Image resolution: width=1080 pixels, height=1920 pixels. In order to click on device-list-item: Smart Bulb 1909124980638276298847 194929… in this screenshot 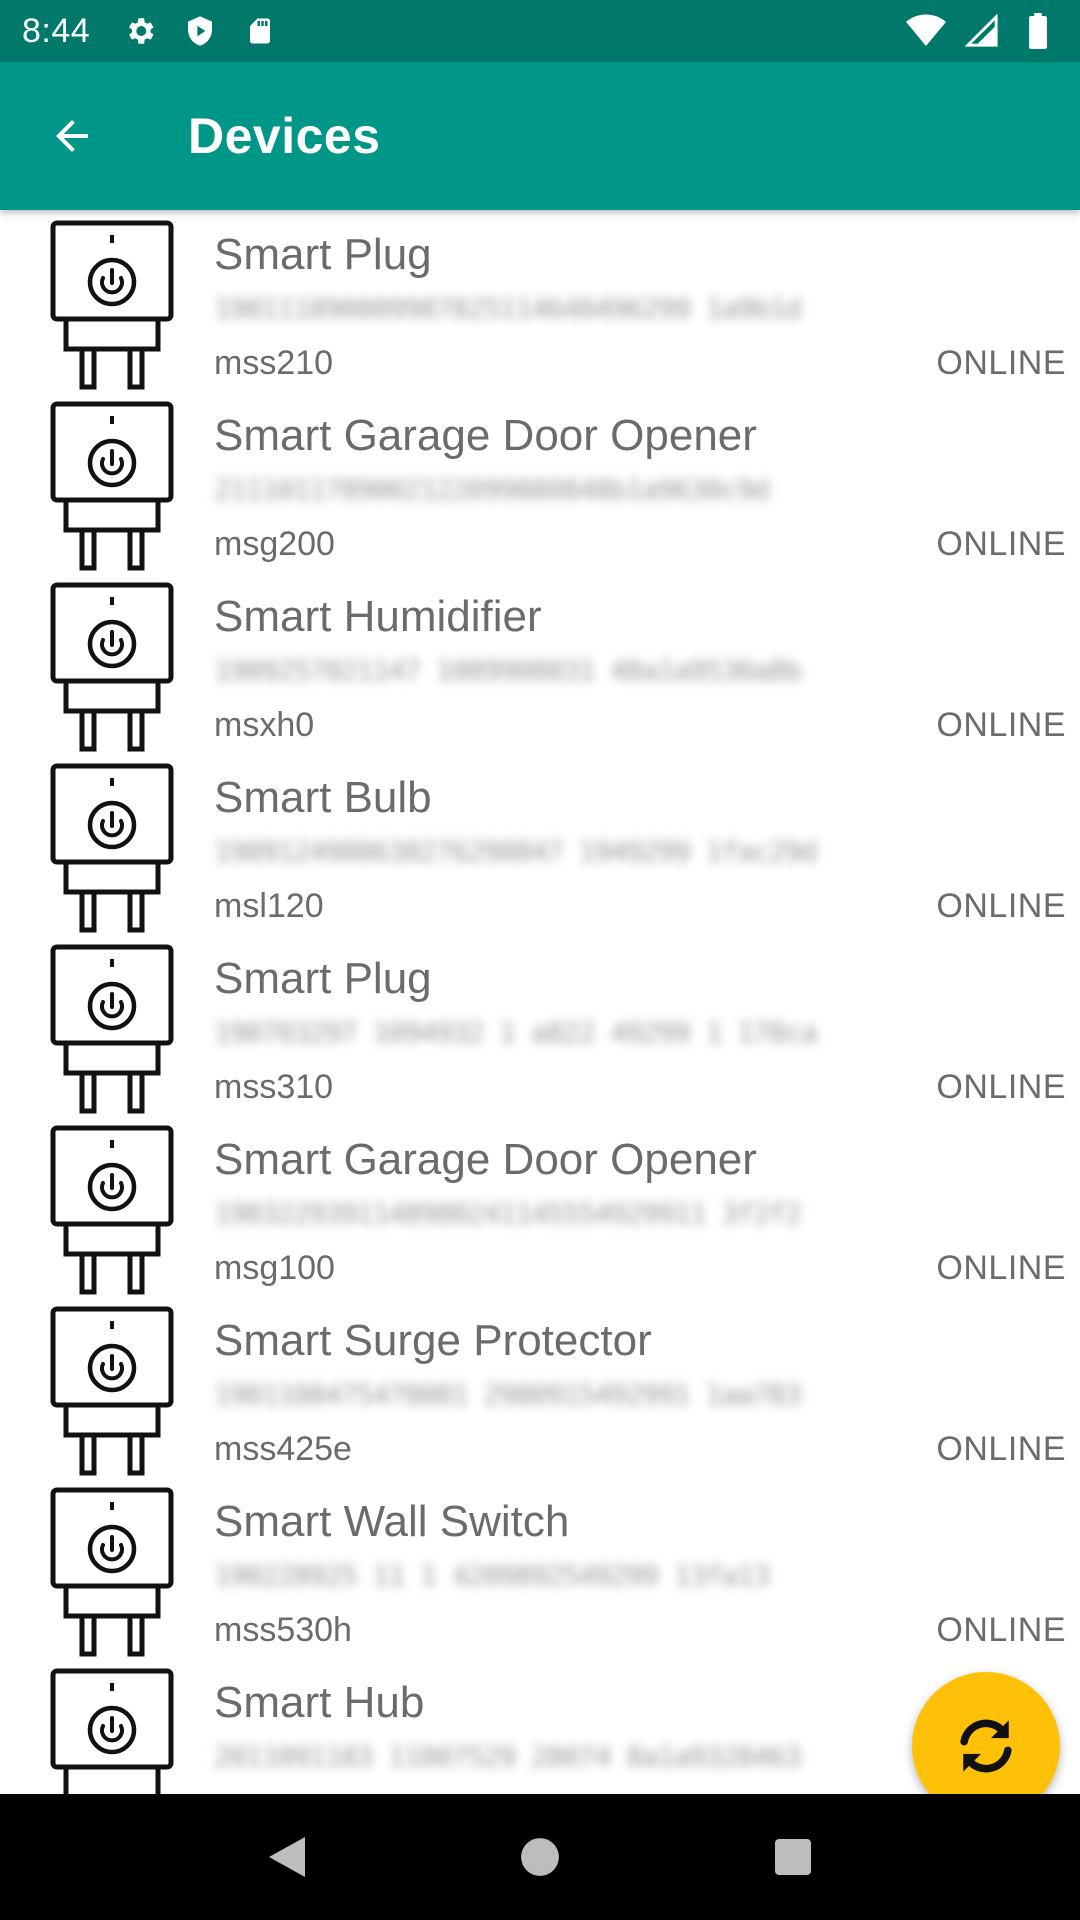, I will do `click(540, 843)`.